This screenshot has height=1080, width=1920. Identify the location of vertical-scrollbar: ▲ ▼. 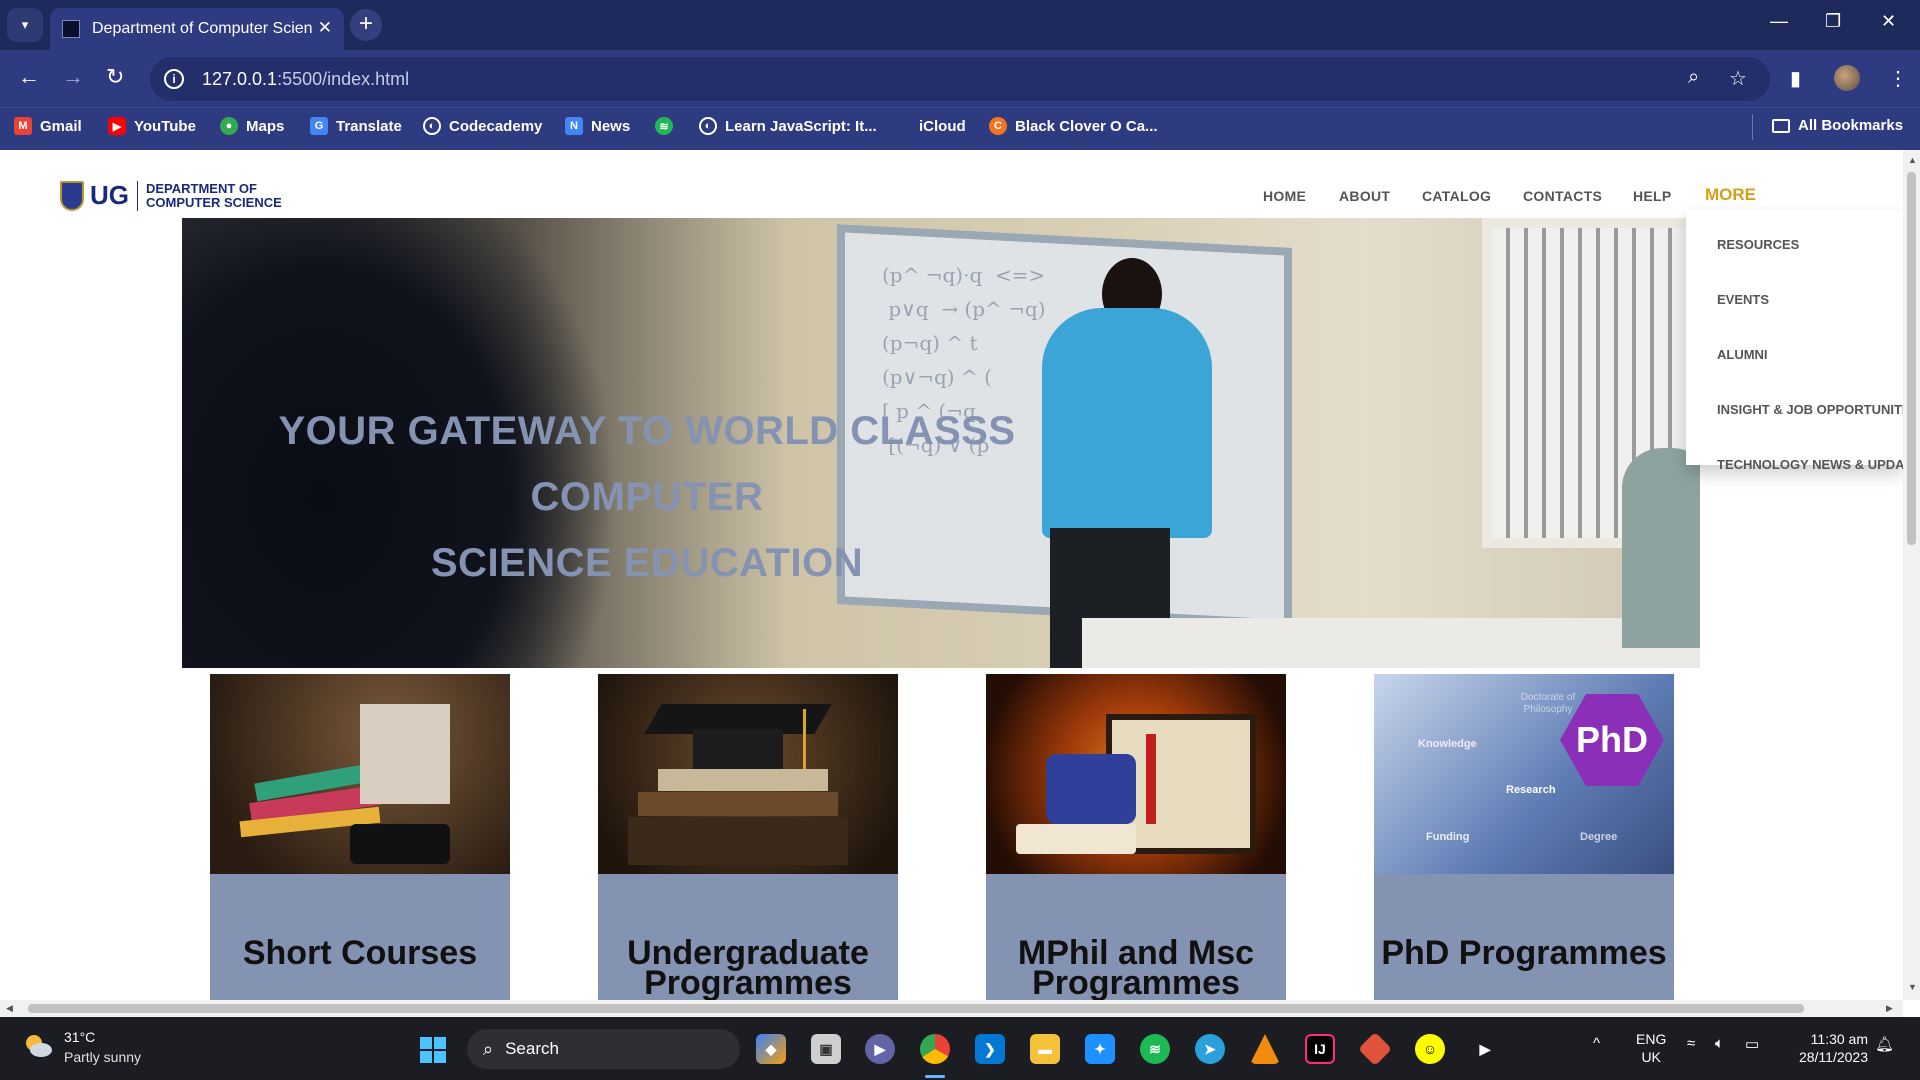
(1911, 575).